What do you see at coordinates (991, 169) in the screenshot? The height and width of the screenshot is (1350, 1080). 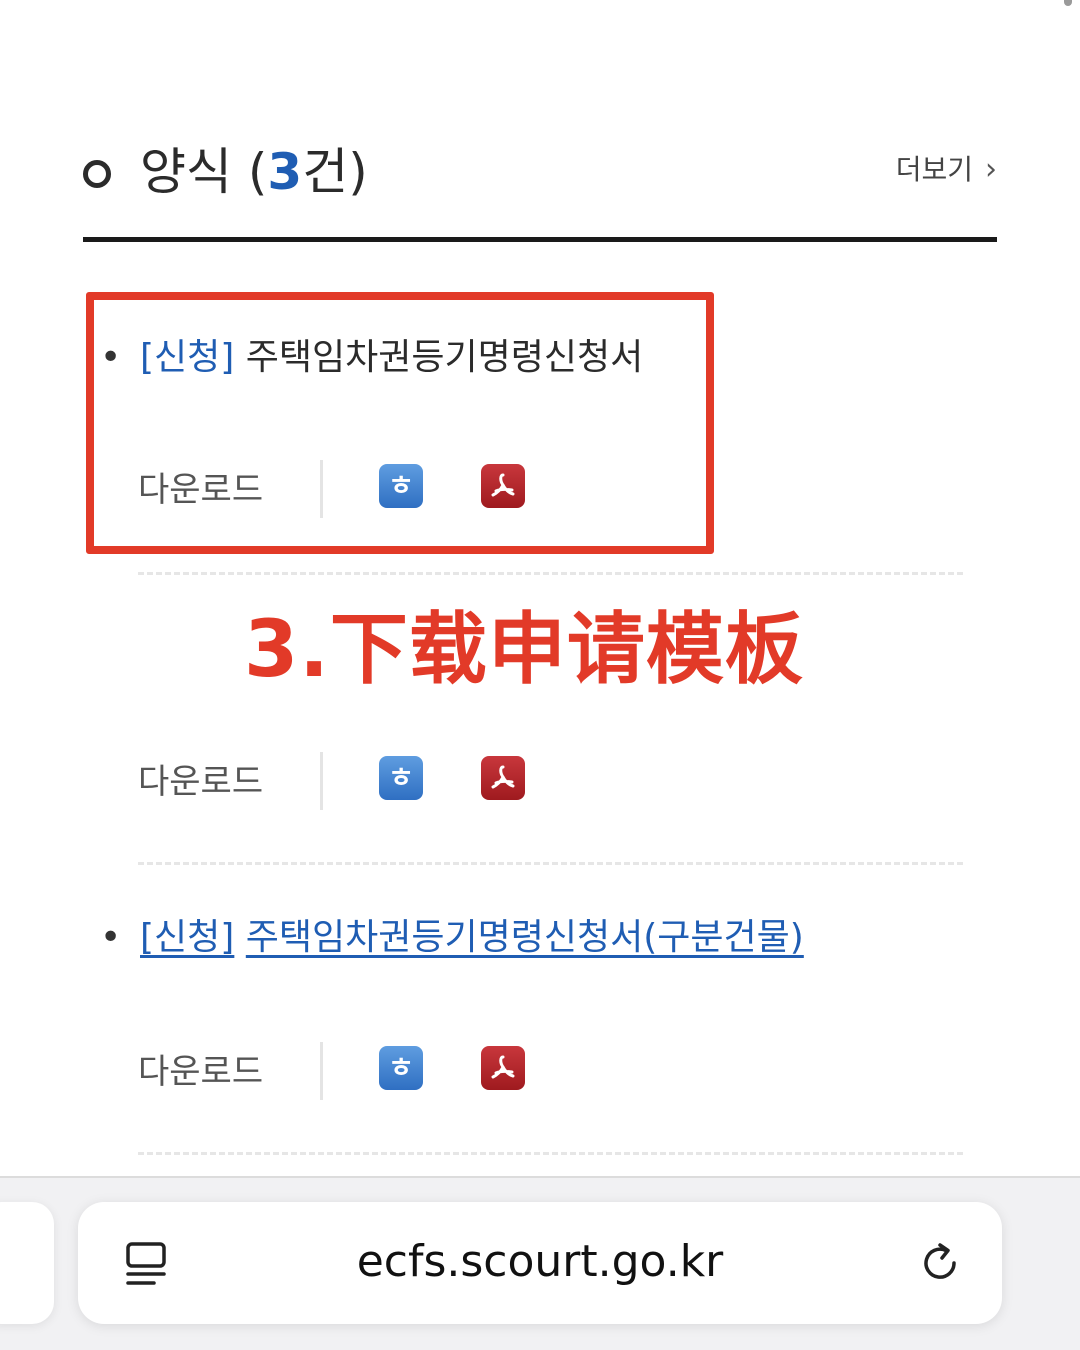 I see `chevron-right-icon: ›` at bounding box center [991, 169].